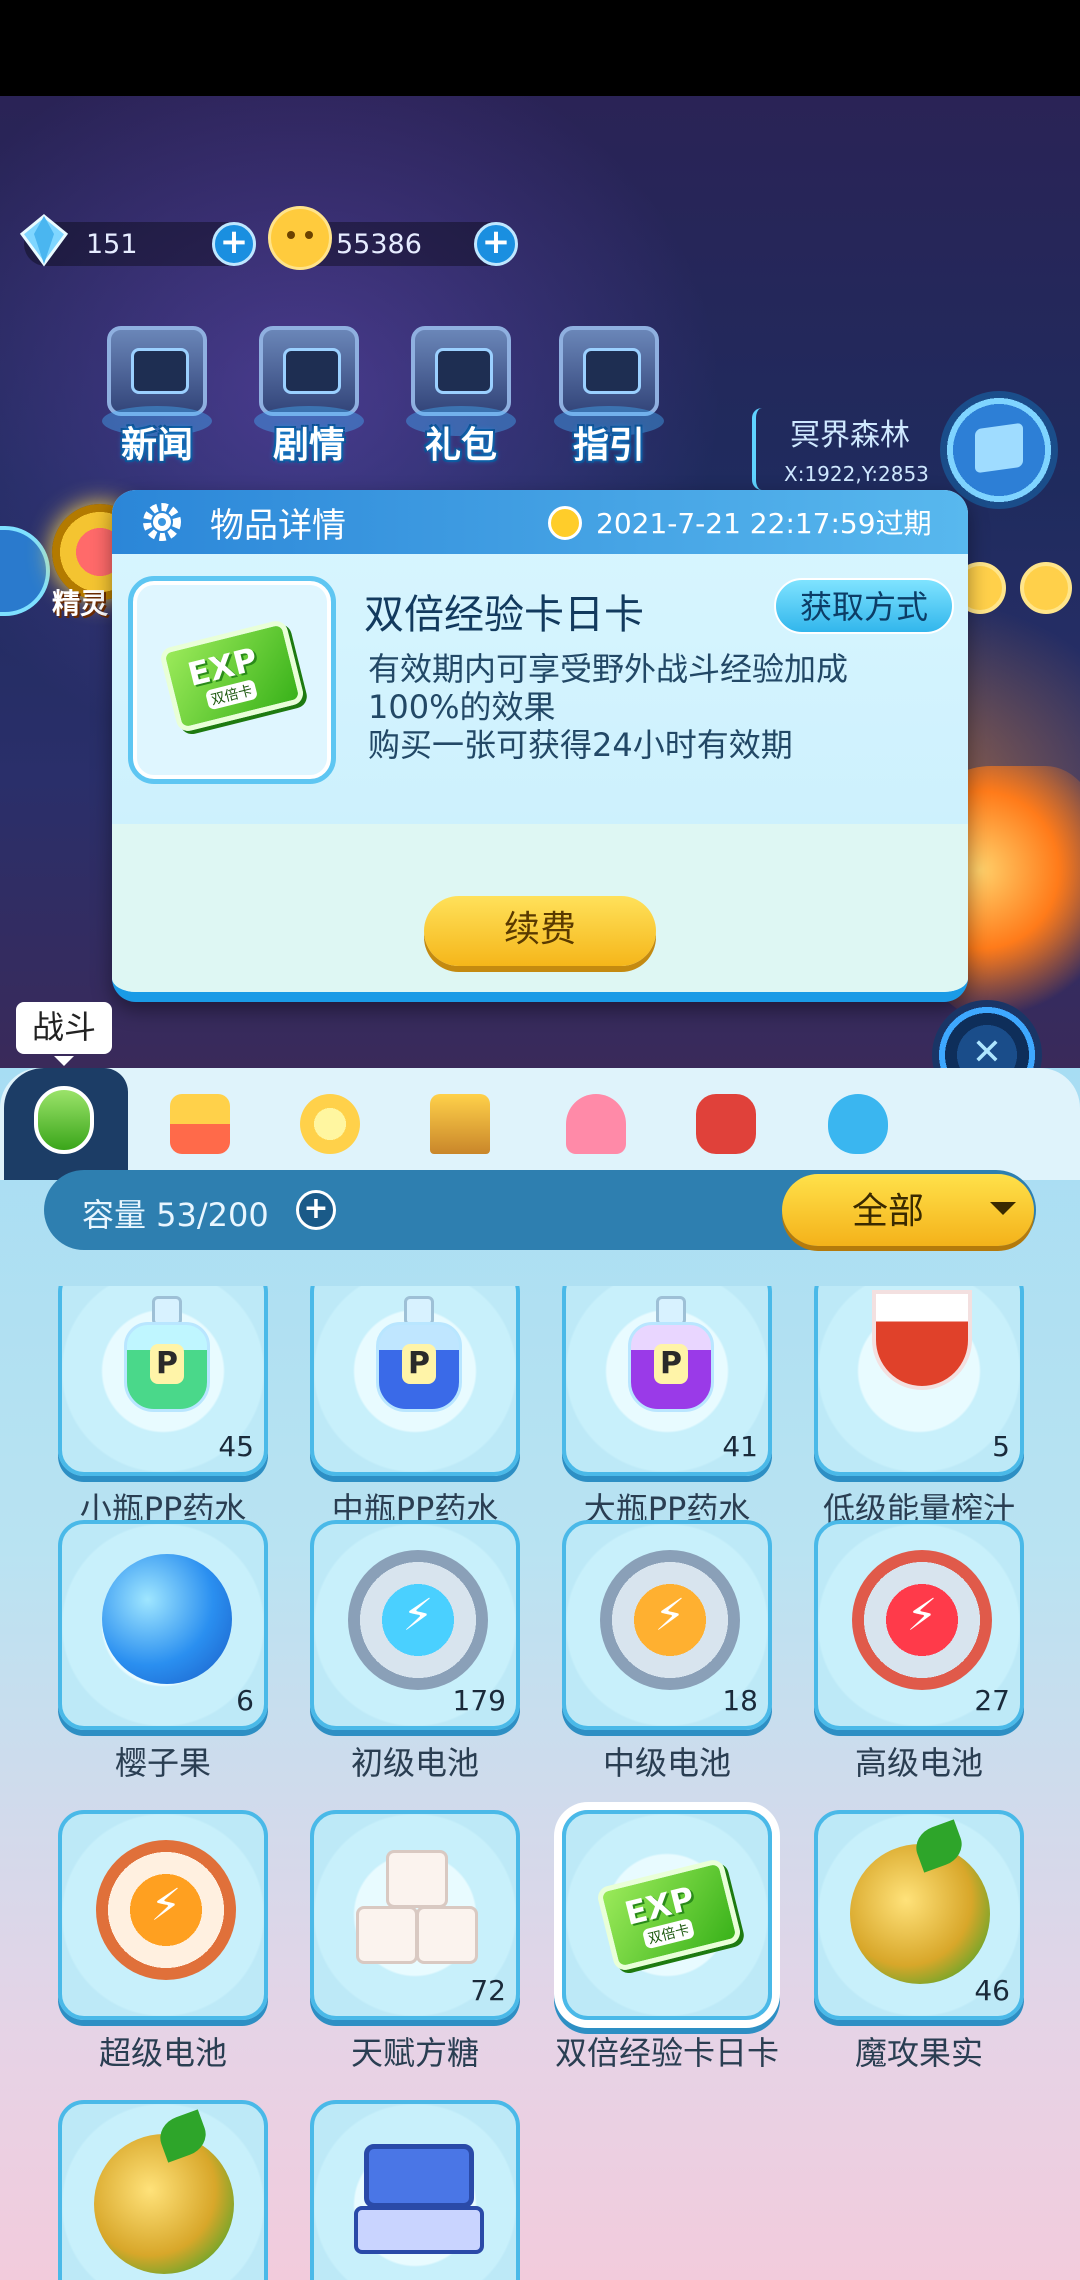  I want to click on fruit-icon, so click(164, 2204).